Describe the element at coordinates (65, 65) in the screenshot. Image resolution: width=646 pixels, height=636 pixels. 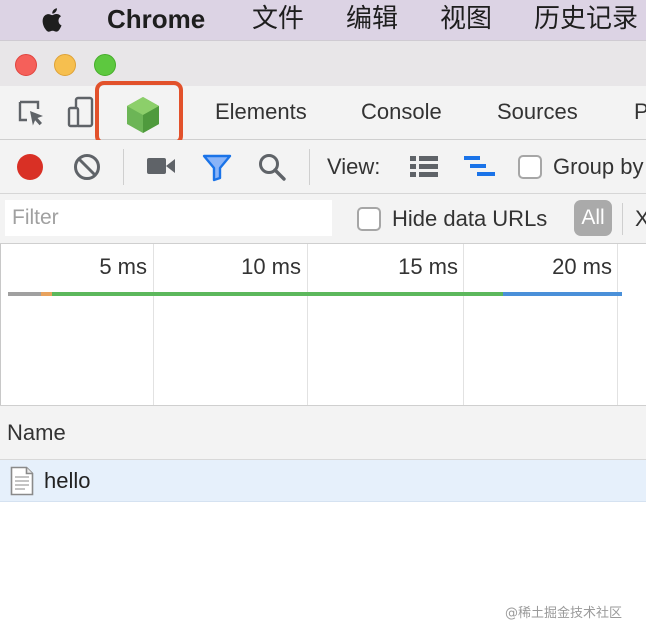
I see `minimize-window-button` at that location.